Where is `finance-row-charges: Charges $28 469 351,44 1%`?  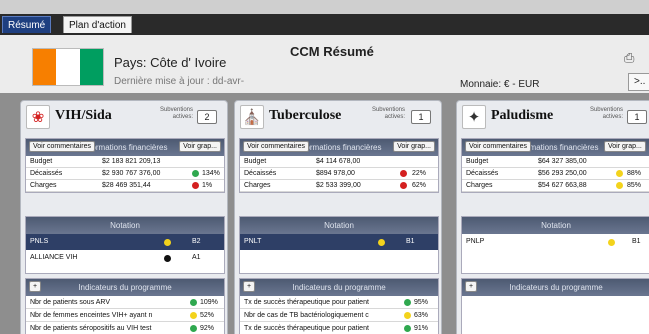 finance-row-charges: Charges $28 469 351,44 1% is located at coordinates (125, 186).